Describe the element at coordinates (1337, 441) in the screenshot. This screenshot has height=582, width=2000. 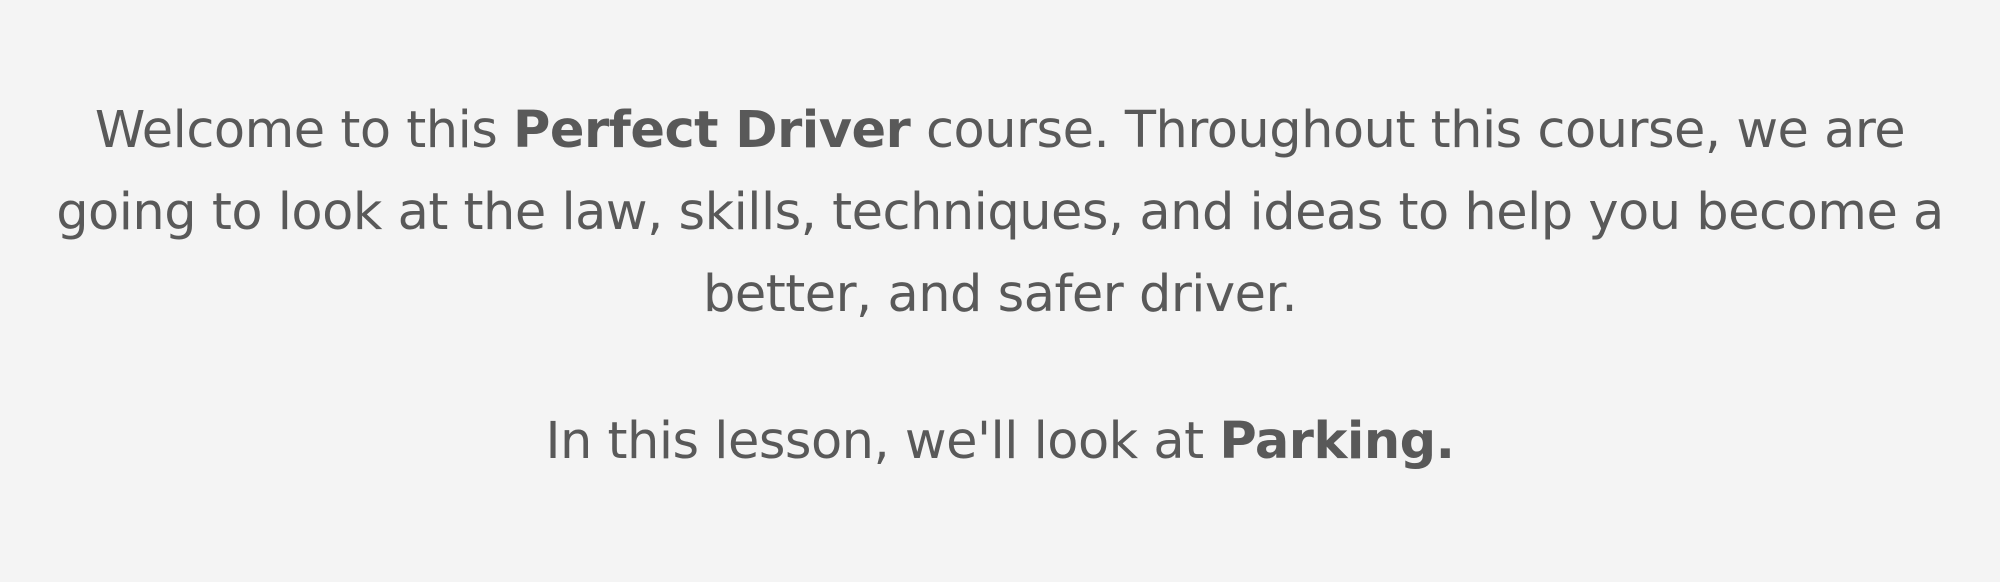
I see `lesson-topic: Parking.` at that location.